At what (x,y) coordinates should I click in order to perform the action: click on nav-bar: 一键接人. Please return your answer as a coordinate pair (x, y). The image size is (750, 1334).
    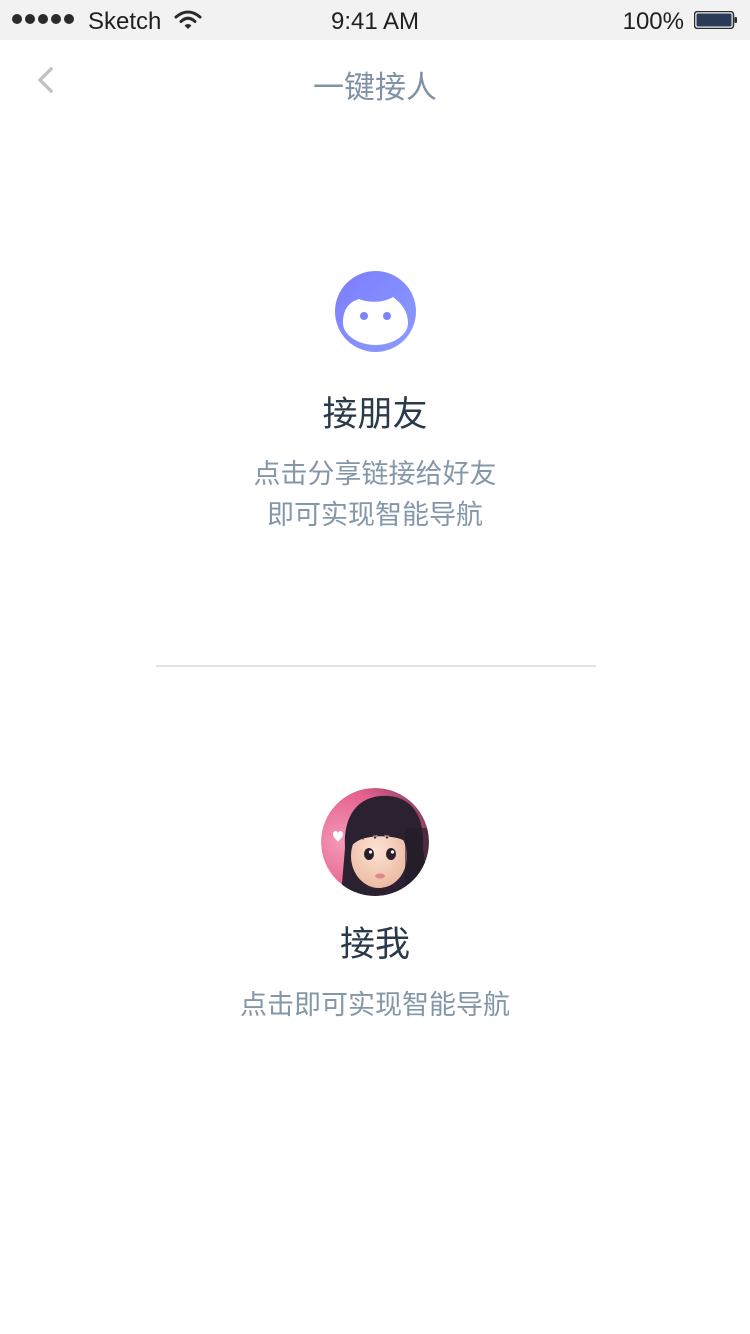
    Looking at the image, I should click on (375, 82).